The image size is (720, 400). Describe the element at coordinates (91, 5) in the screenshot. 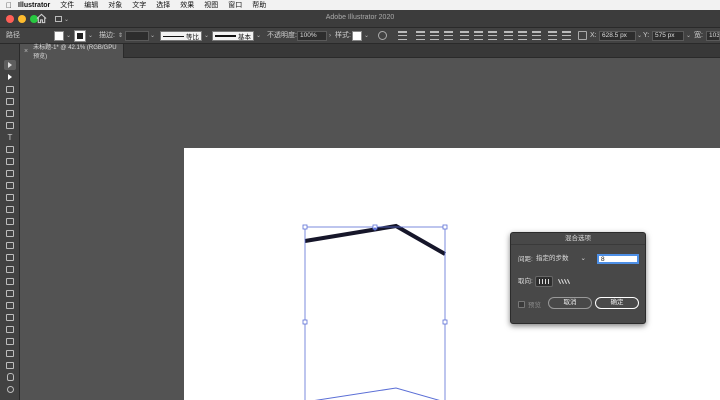

I see `menu-edit: 编辑` at that location.